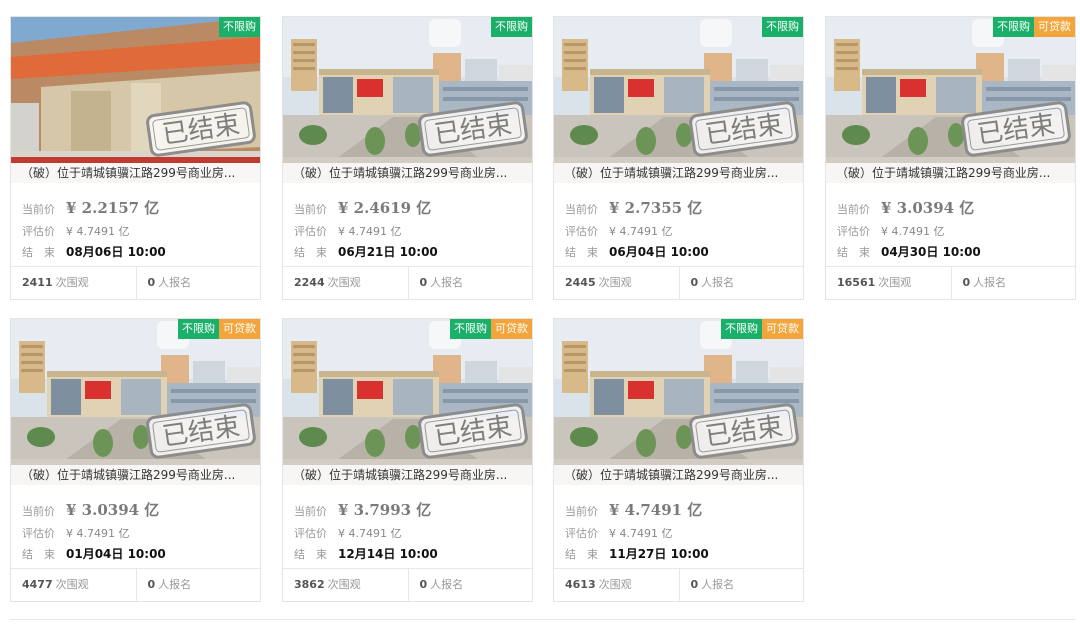 Image resolution: width=1080 pixels, height=626 pixels. What do you see at coordinates (309, 282) in the screenshot?
I see `views-number: 2244` at bounding box center [309, 282].